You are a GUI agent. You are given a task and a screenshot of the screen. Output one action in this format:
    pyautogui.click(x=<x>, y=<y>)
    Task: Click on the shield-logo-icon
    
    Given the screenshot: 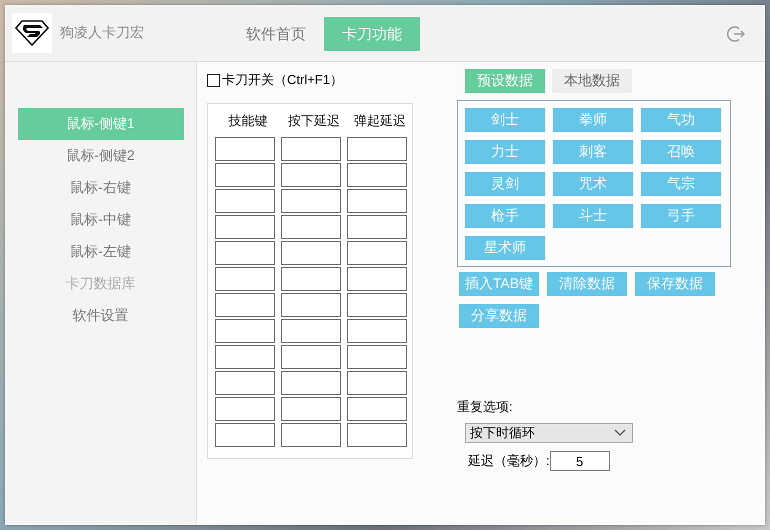 What is the action you would take?
    pyautogui.click(x=32, y=33)
    